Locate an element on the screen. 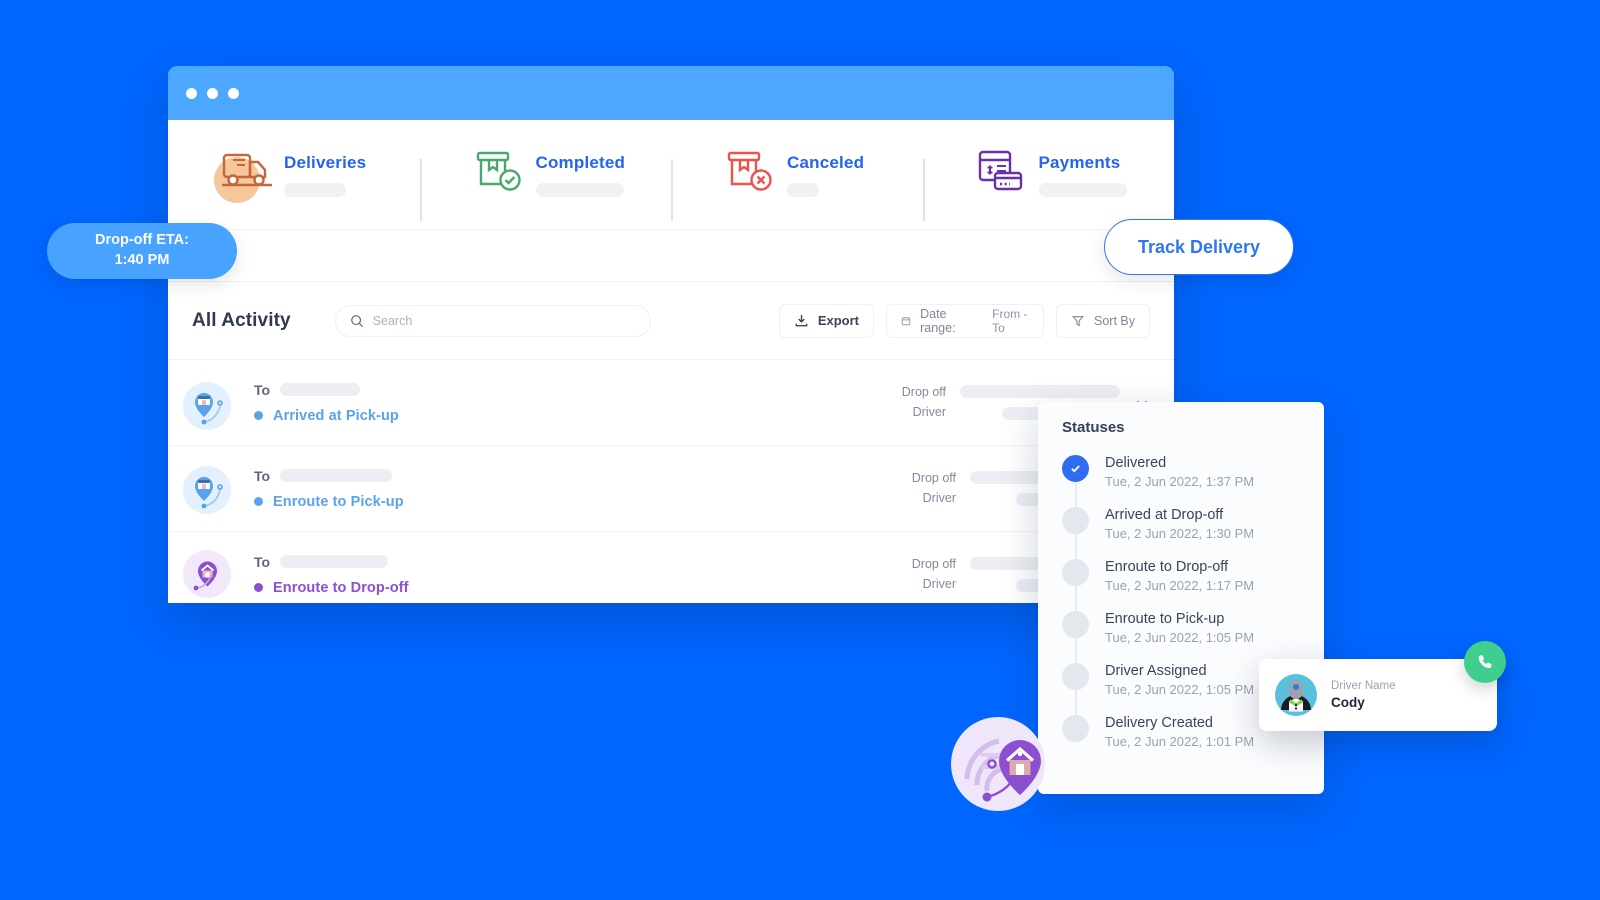 The width and height of the screenshot is (1600, 900). stat-card-canceled: Canceled is located at coordinates (797, 183).